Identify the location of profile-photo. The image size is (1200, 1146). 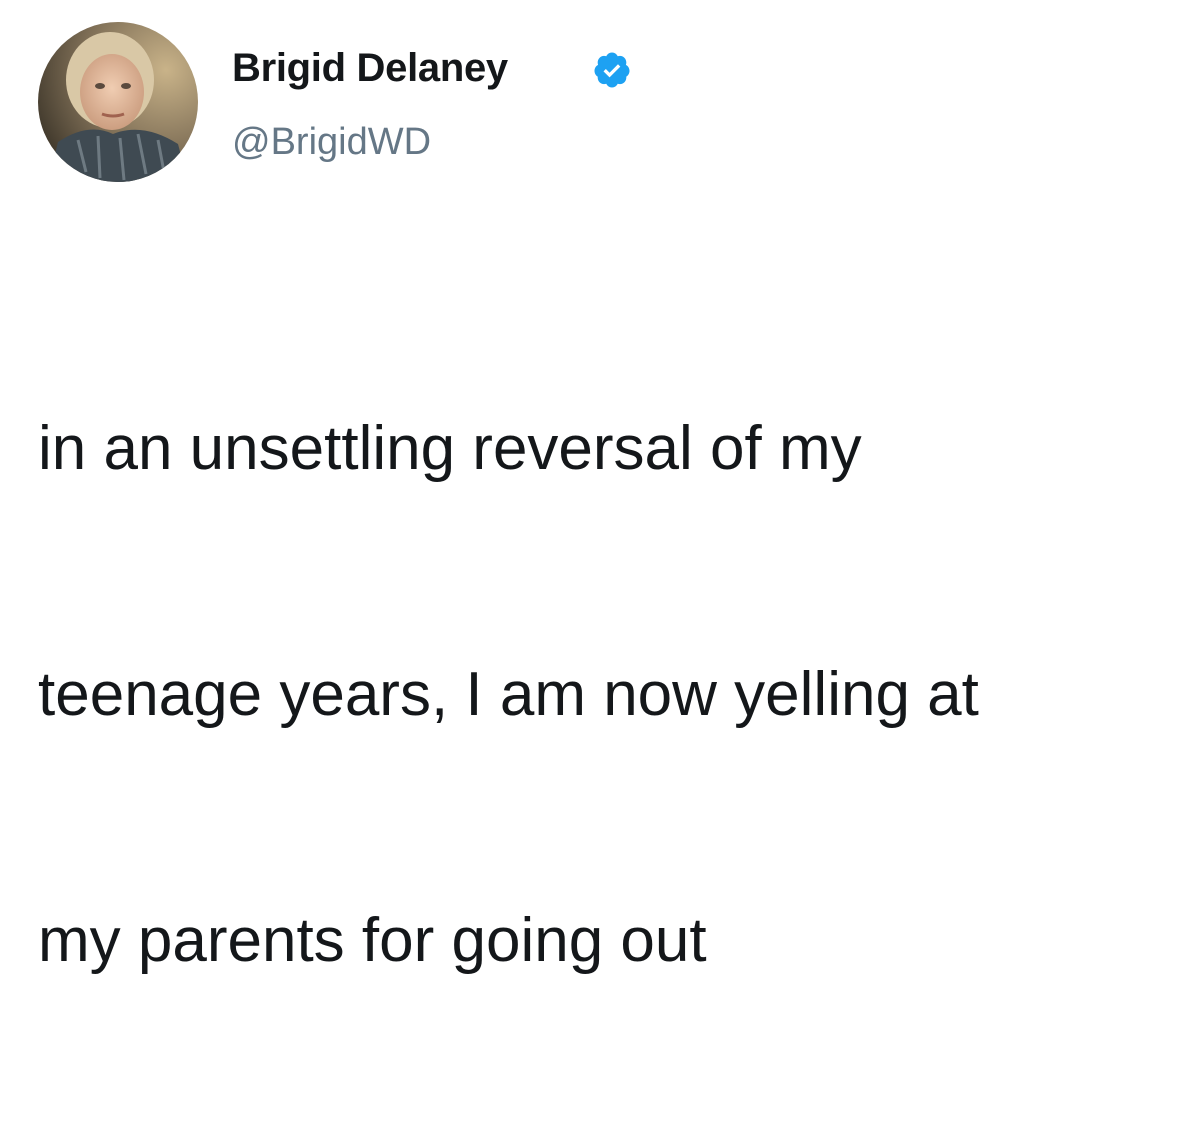
(118, 102).